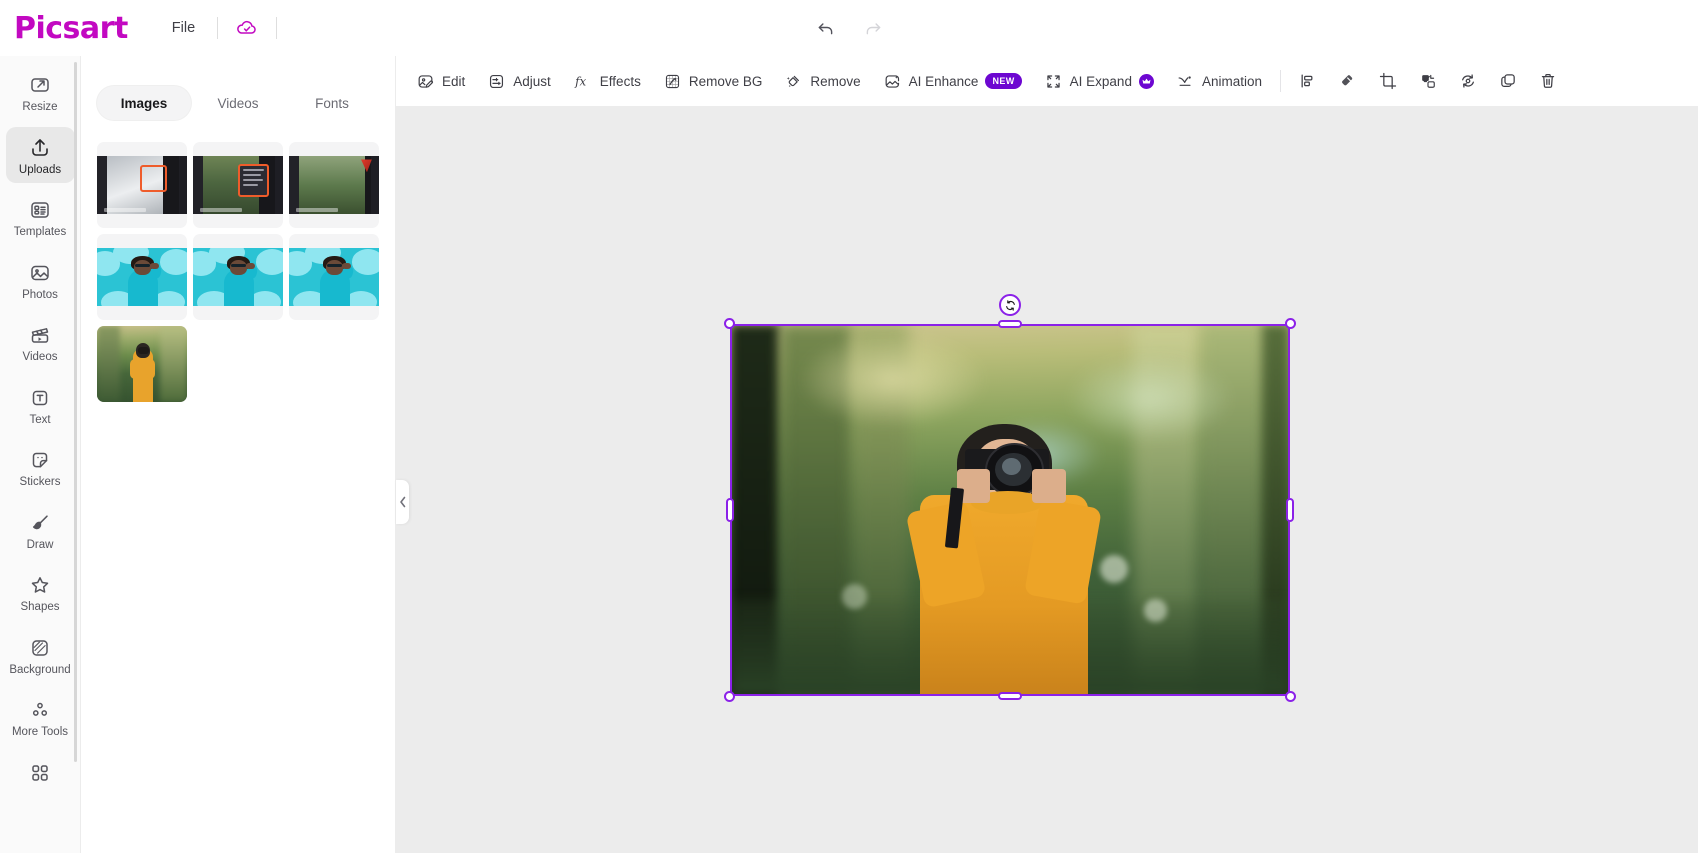 This screenshot has width=1698, height=853. What do you see at coordinates (943, 81) in the screenshot?
I see `toolbar-ai-enhance-label: AI Enhance` at bounding box center [943, 81].